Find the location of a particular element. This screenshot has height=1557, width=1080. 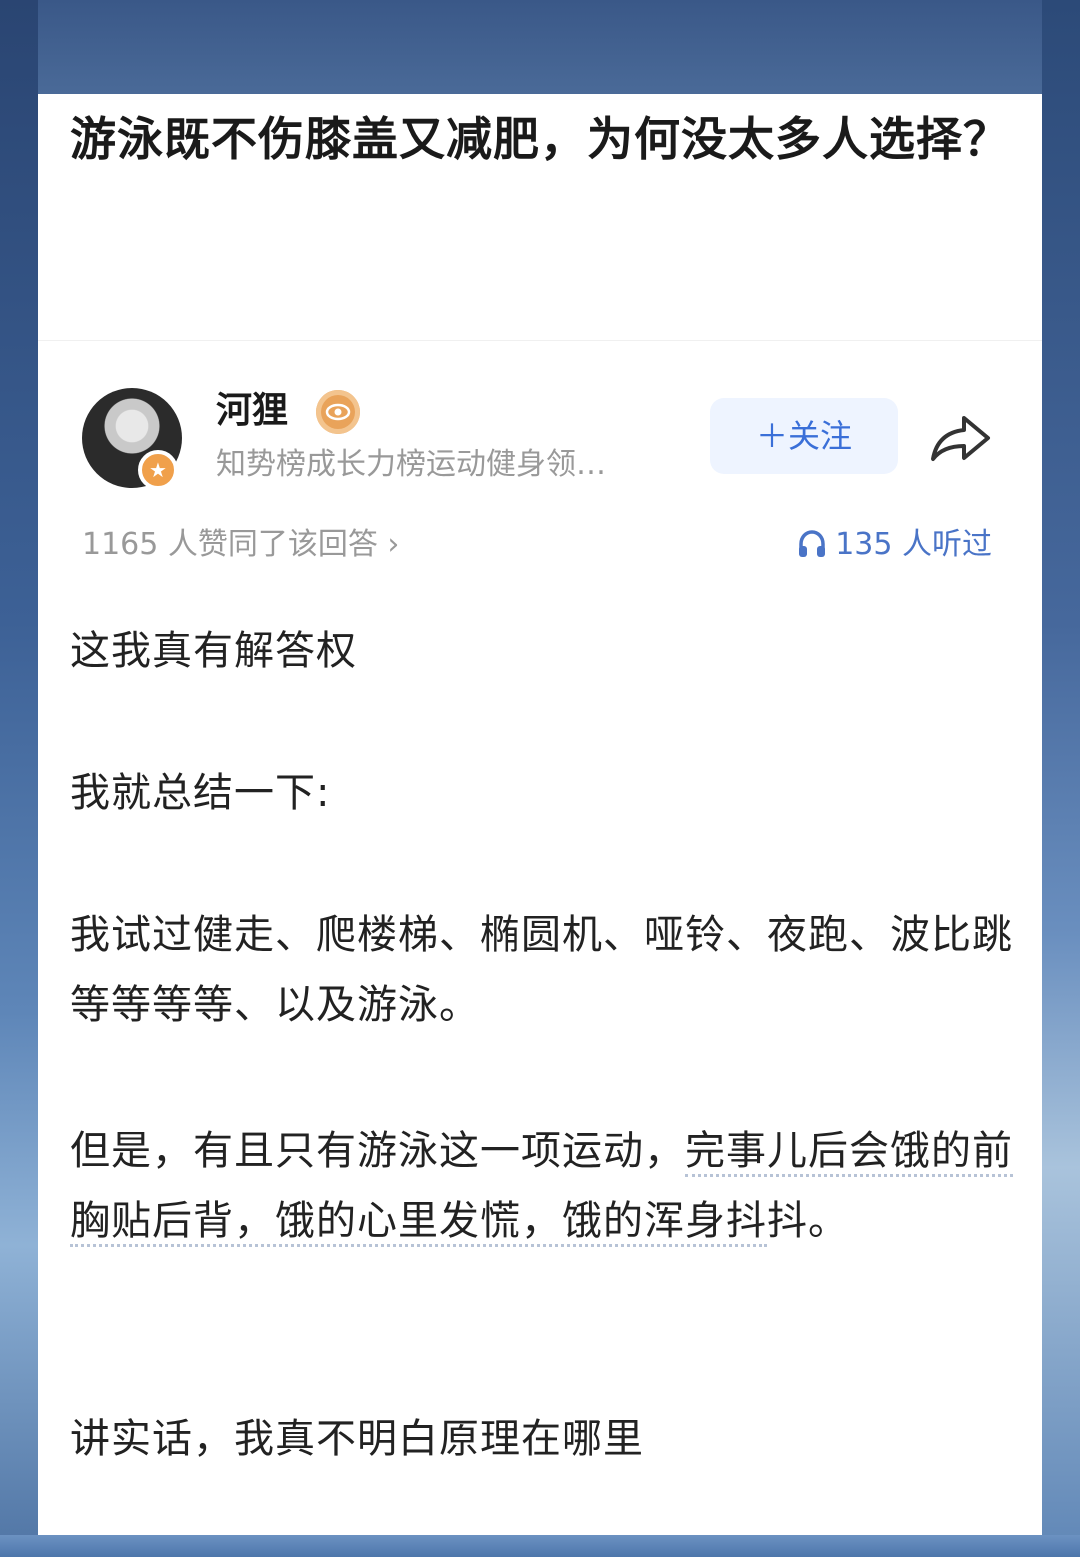

answer-paragraph: 这我真有解答权 is located at coordinates (213, 651).